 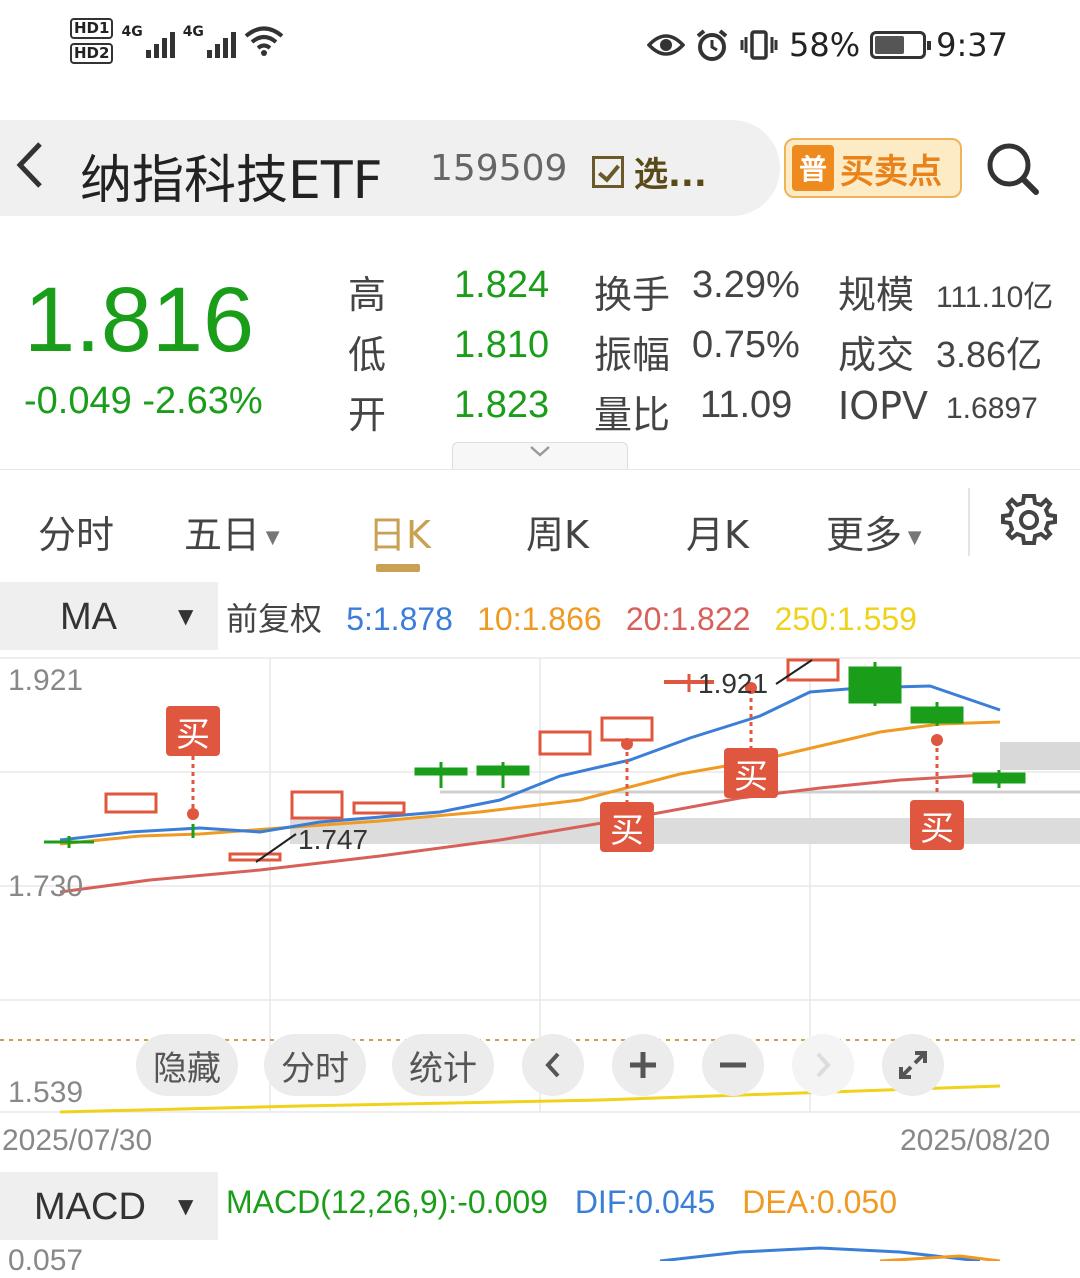 I want to click on chart-controls: 隐藏 分时 统计, so click(x=540, y=1066).